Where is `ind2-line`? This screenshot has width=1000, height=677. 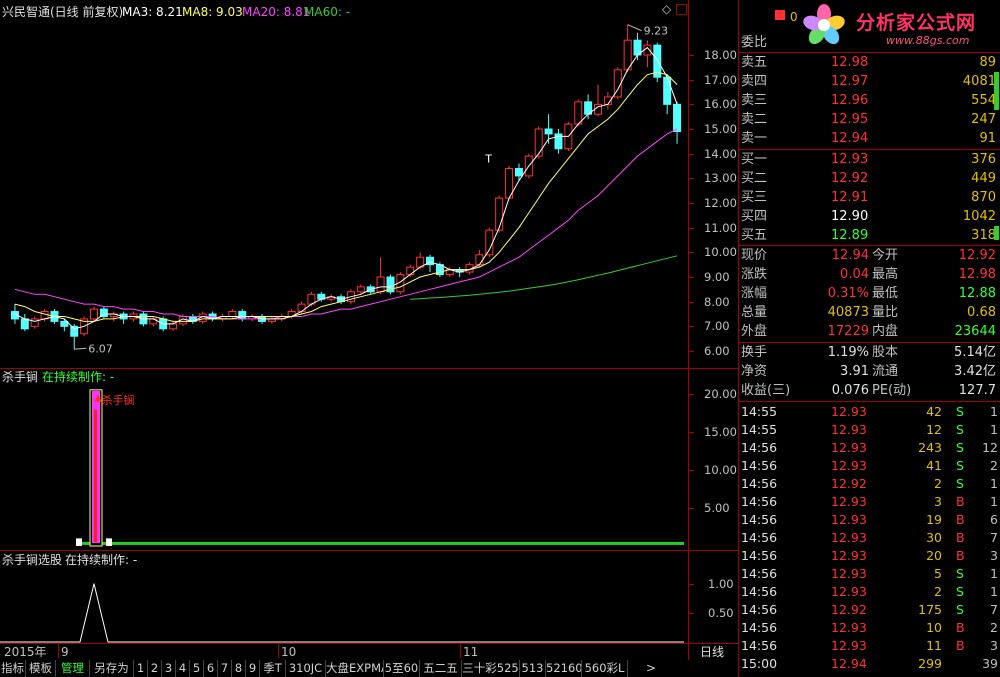 ind2-line is located at coordinates (342, 613).